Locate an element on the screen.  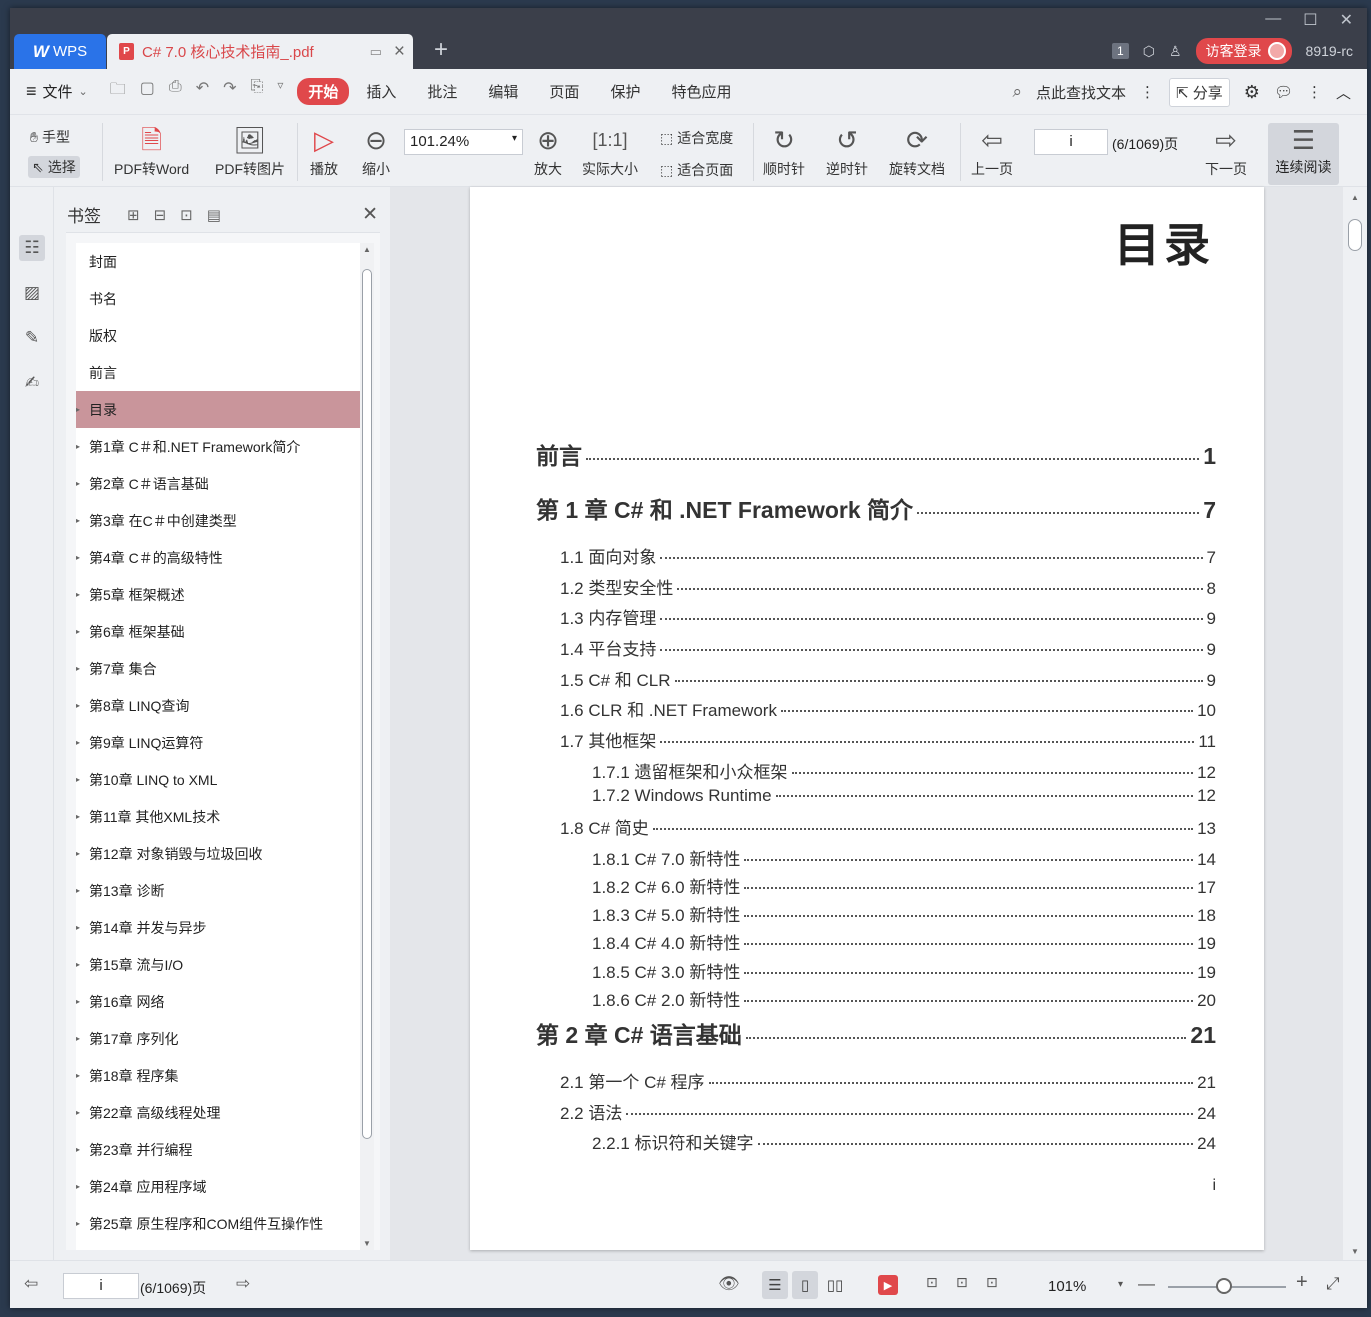
document-scroll-thumb is located at coordinates (1355, 235).